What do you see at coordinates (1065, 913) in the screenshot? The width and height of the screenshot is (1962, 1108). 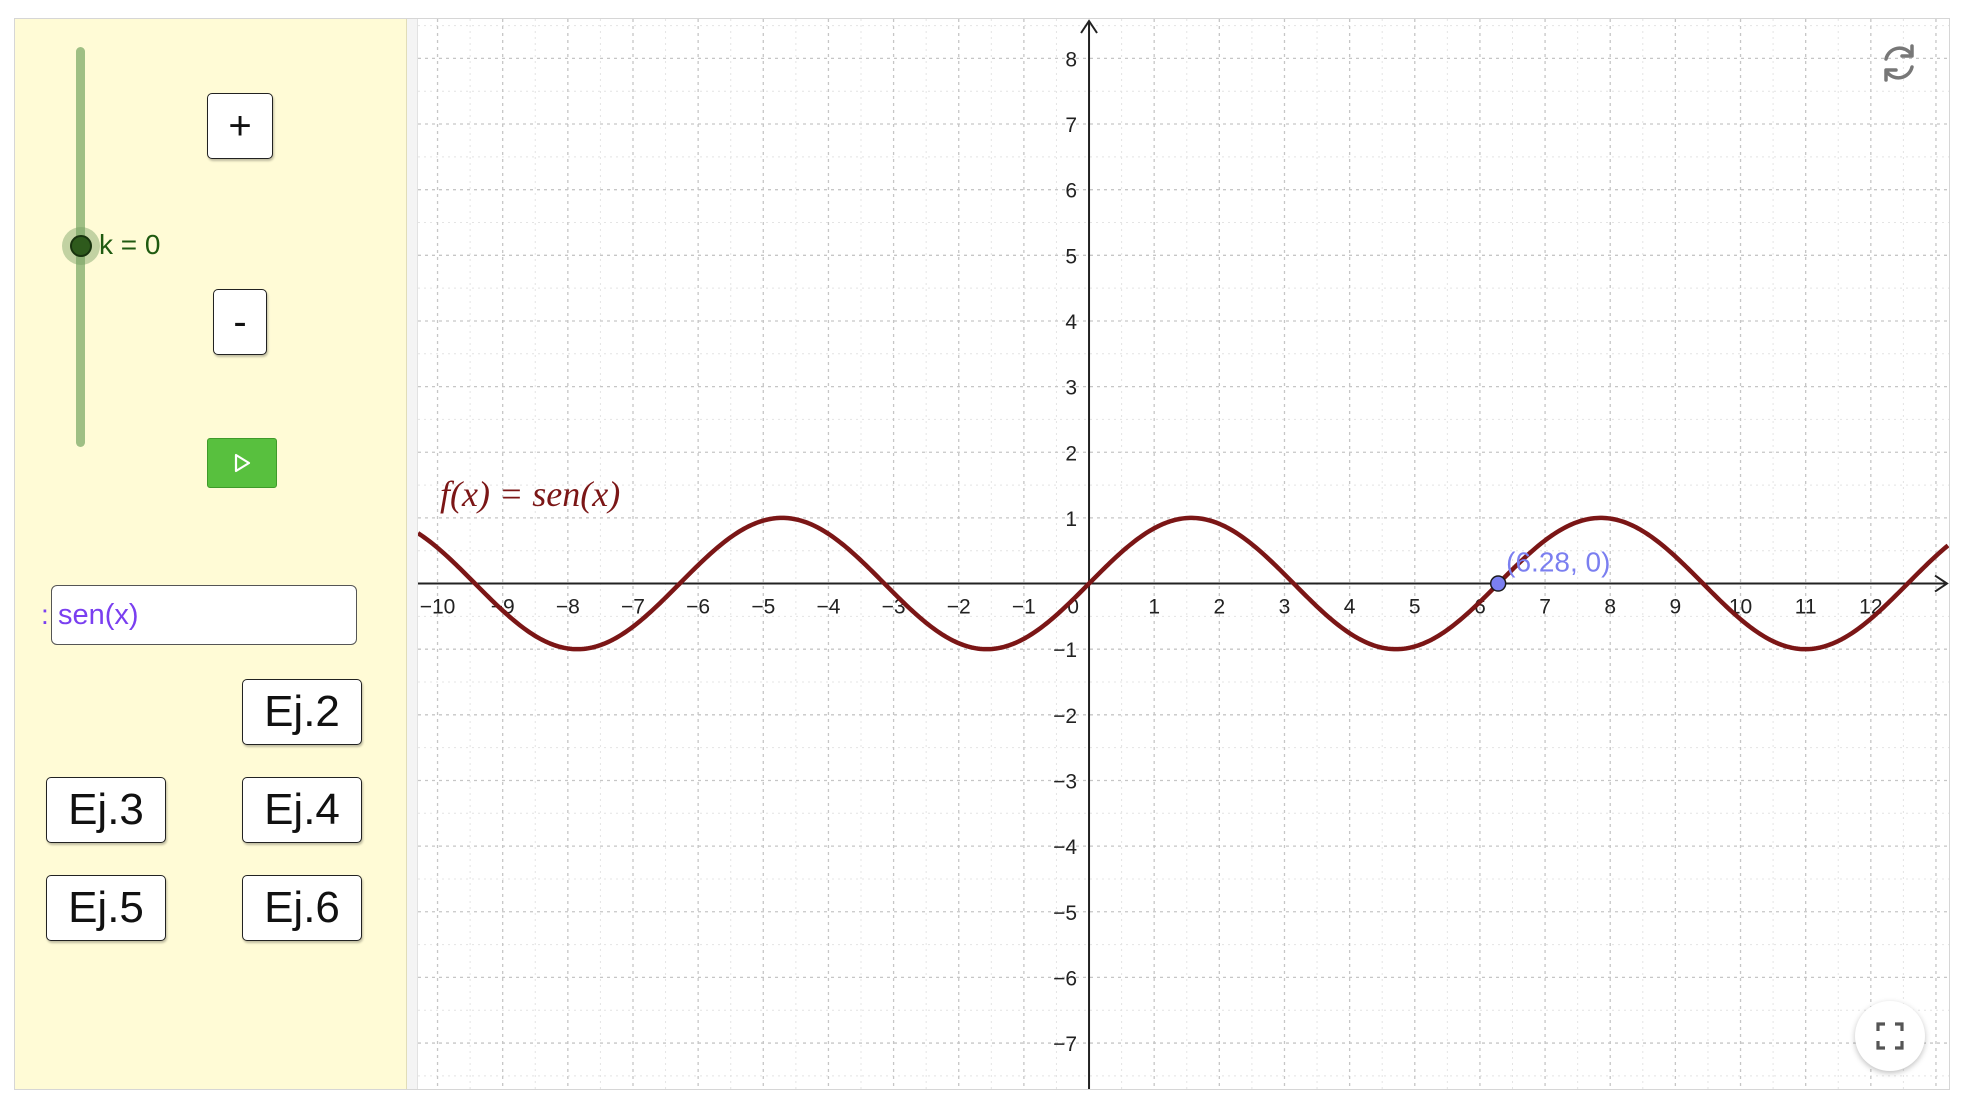 I see `y-tick-label: −5` at bounding box center [1065, 913].